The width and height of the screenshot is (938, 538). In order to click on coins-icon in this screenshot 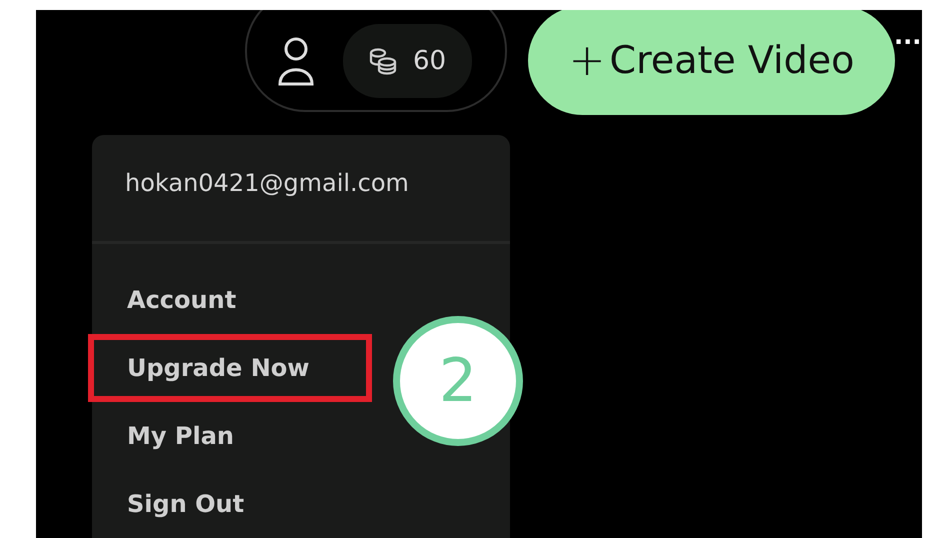, I will do `click(383, 61)`.